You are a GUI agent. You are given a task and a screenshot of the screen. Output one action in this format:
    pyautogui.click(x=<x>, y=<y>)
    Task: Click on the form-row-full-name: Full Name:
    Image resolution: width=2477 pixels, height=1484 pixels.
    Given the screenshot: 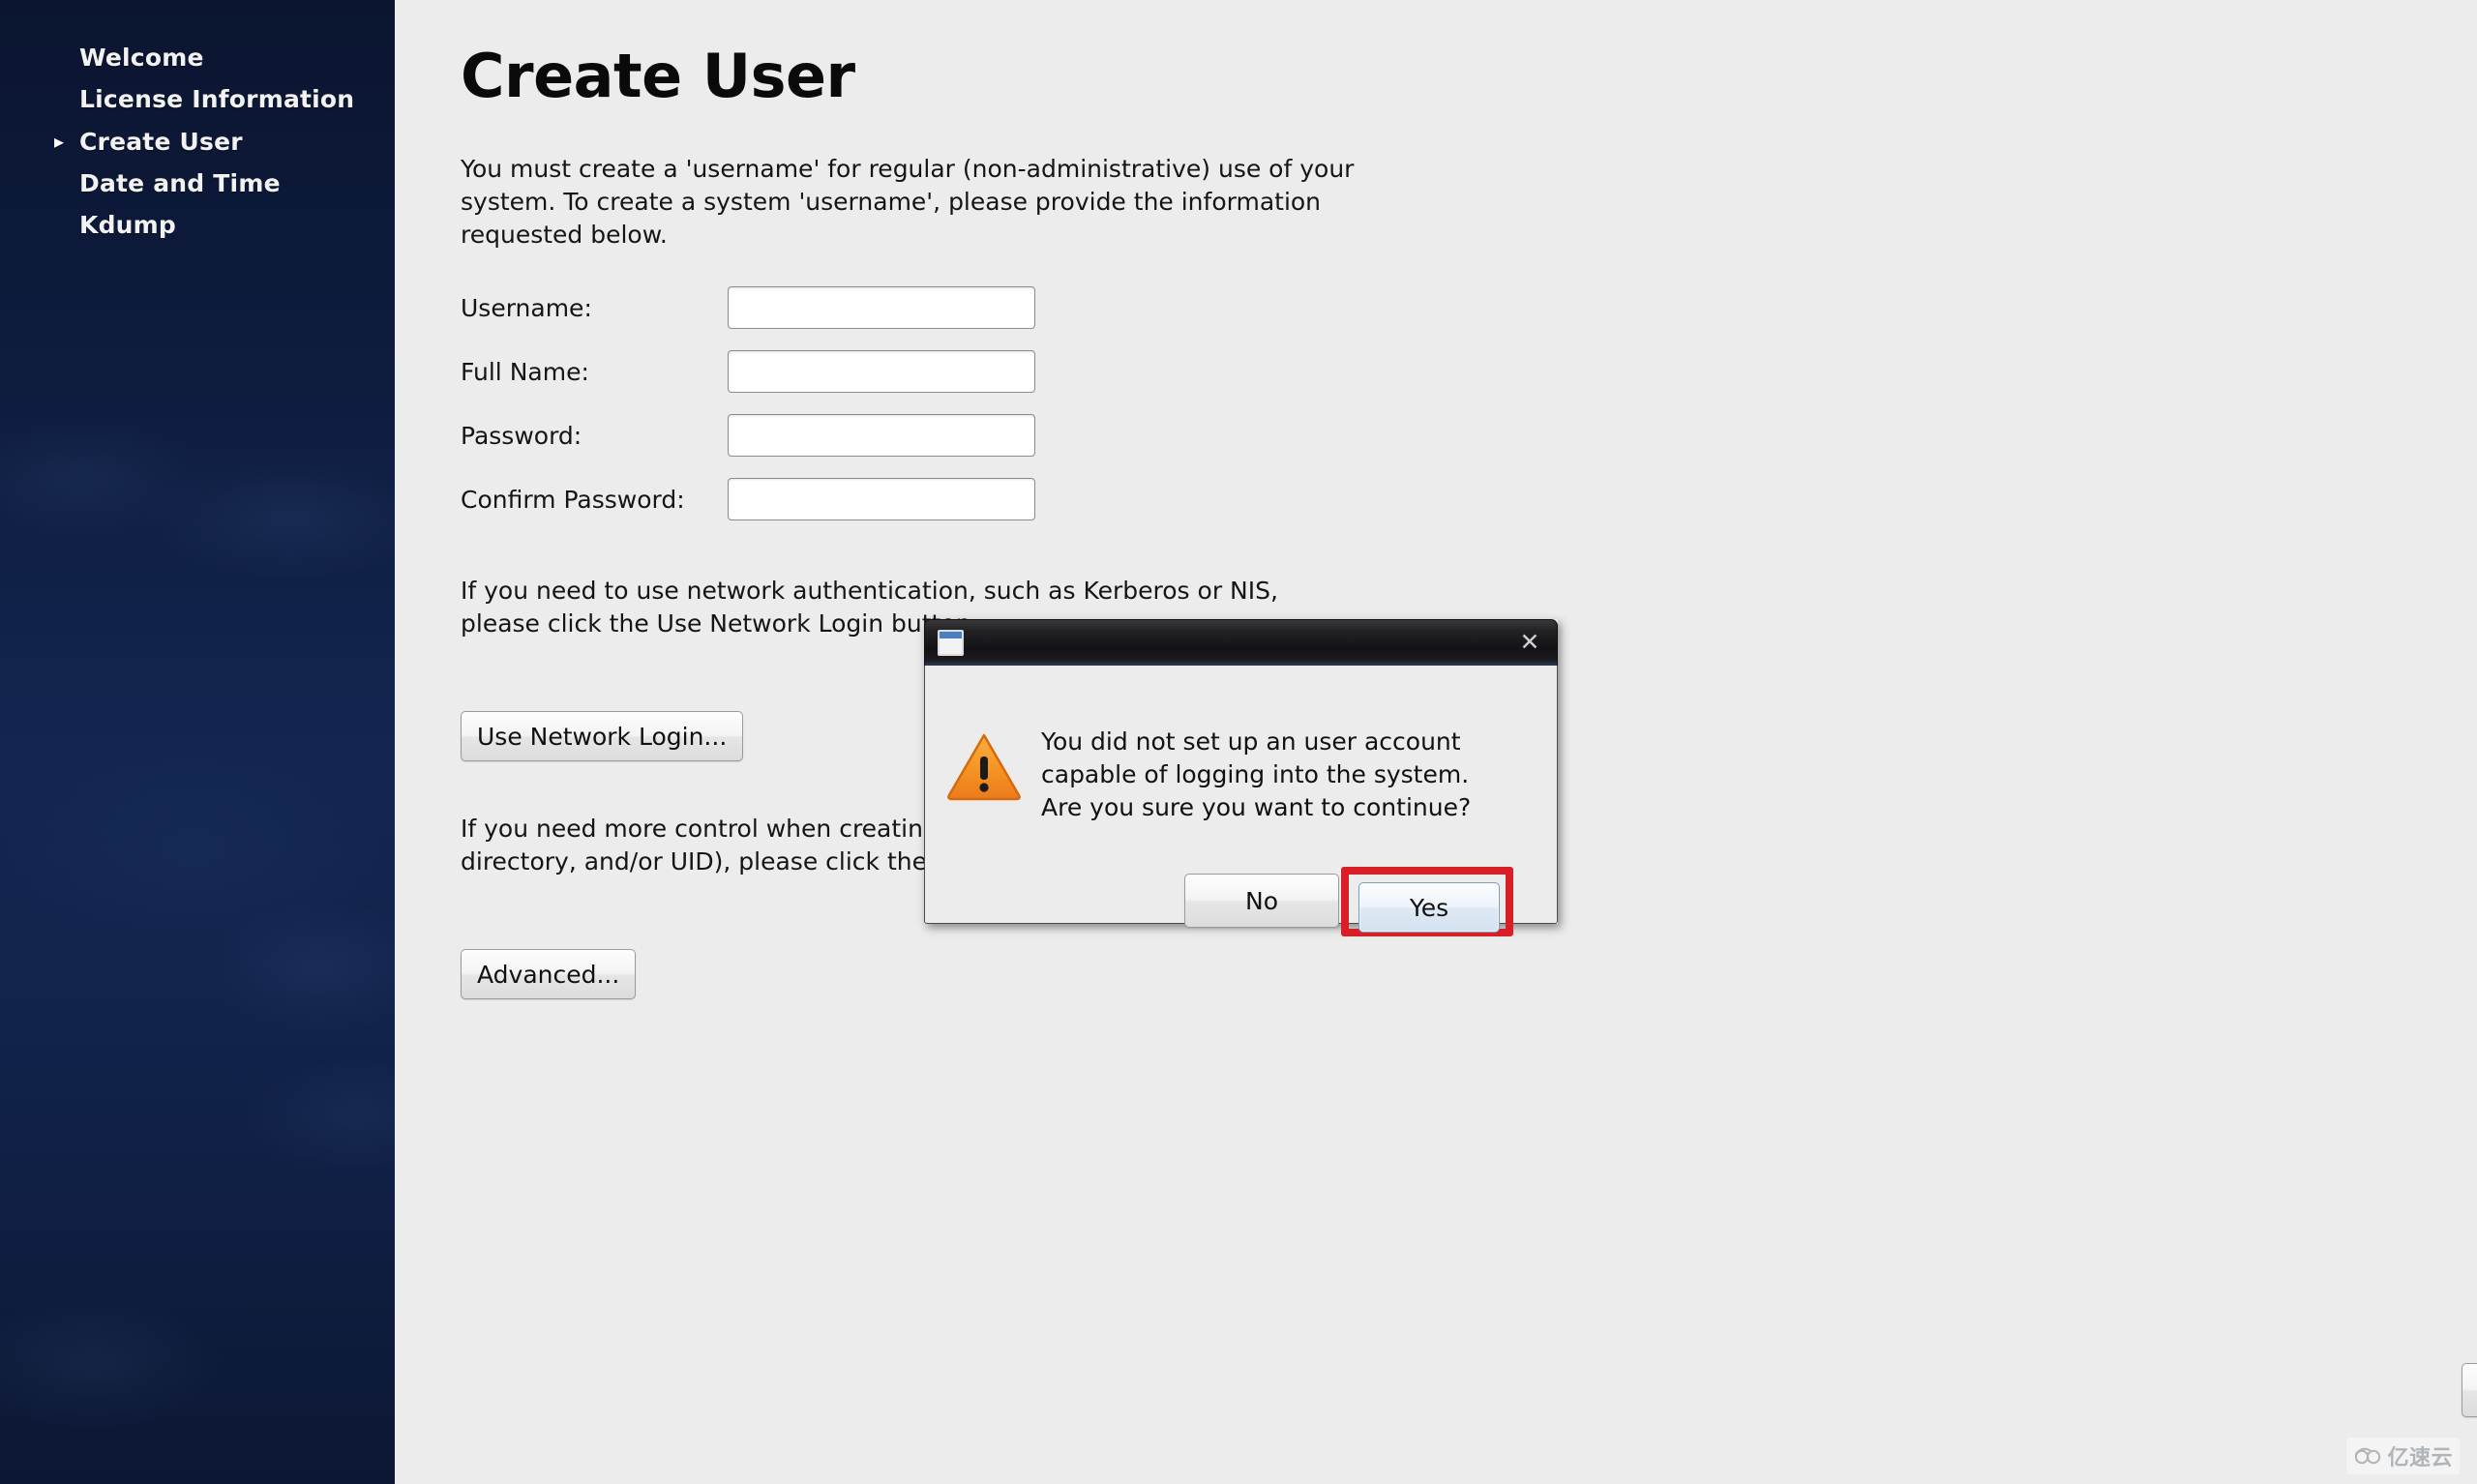 What is the action you would take?
    pyautogui.click(x=748, y=371)
    